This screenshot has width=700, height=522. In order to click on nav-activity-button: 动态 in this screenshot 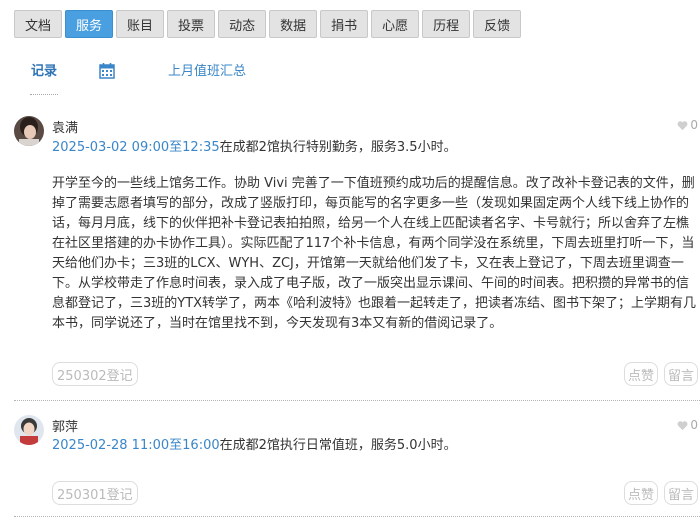, I will do `click(242, 24)`.